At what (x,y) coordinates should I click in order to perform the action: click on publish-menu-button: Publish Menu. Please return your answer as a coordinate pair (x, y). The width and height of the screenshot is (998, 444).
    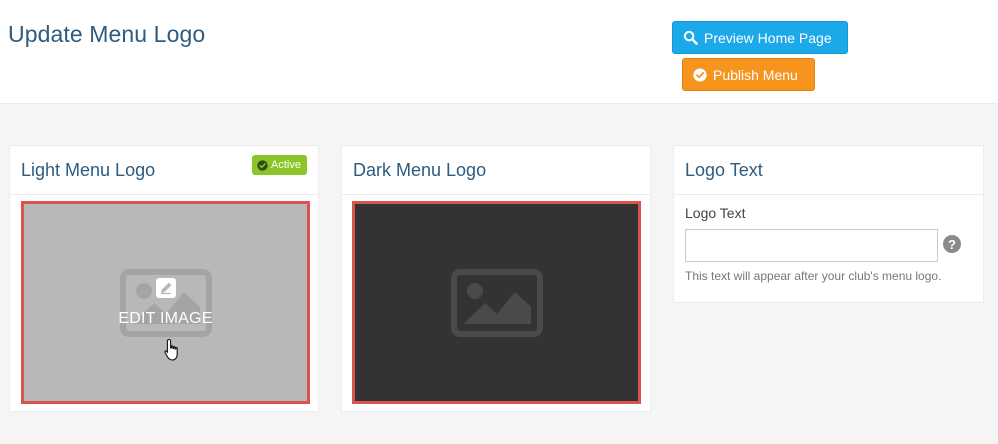
    Looking at the image, I should click on (748, 74).